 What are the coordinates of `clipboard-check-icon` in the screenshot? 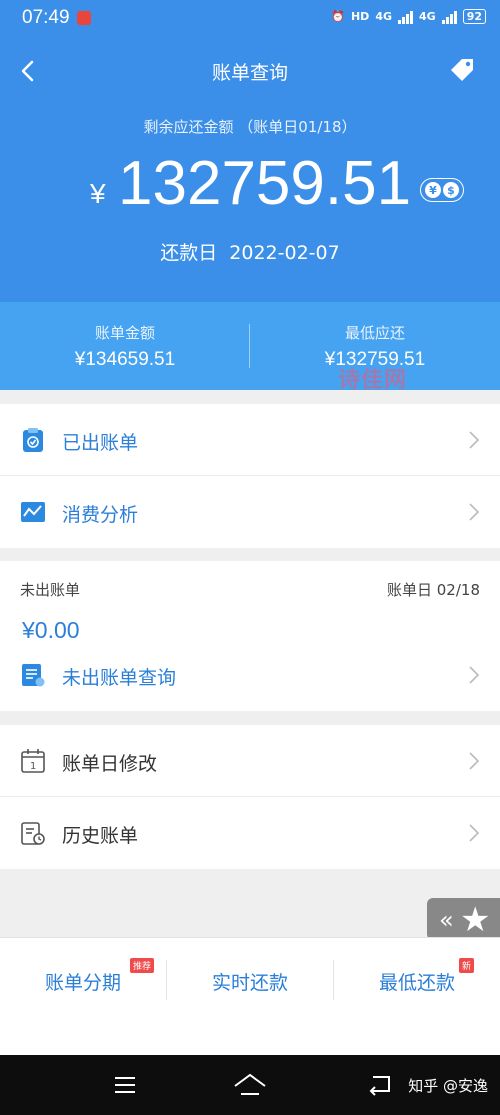 It's located at (33, 440).